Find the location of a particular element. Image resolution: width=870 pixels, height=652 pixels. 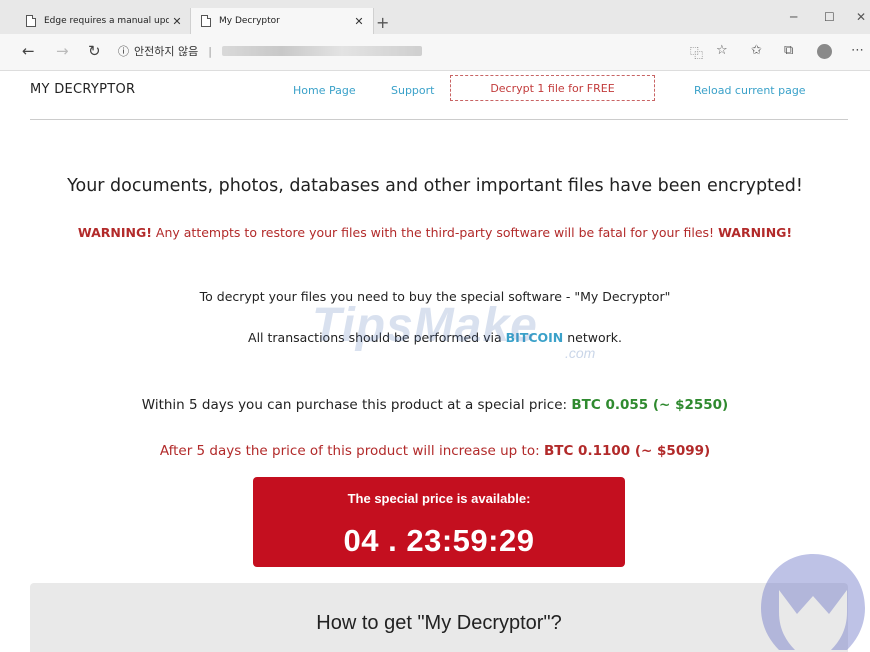

reading-view-icon: ⿻ is located at coordinates (696, 52).